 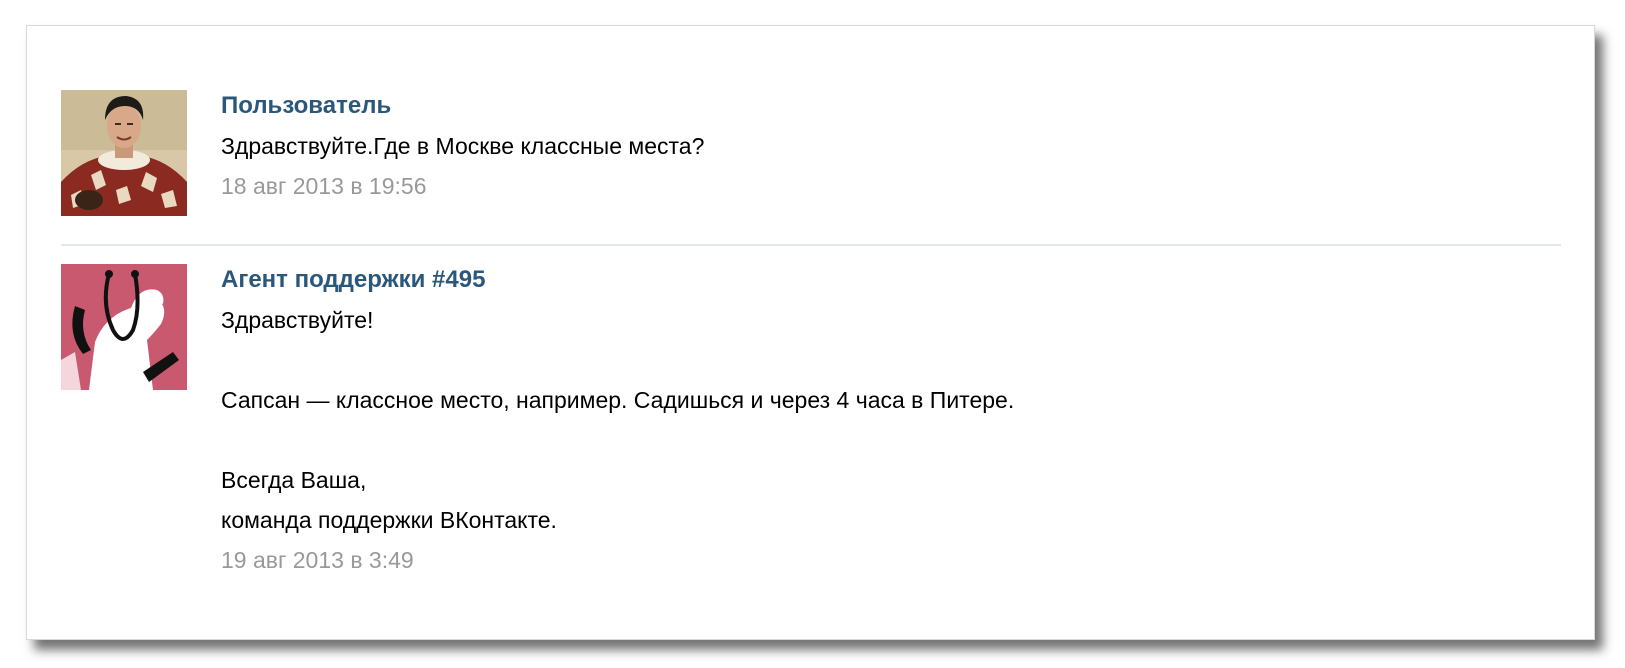 What do you see at coordinates (811, 245) in the screenshot?
I see `message-divider` at bounding box center [811, 245].